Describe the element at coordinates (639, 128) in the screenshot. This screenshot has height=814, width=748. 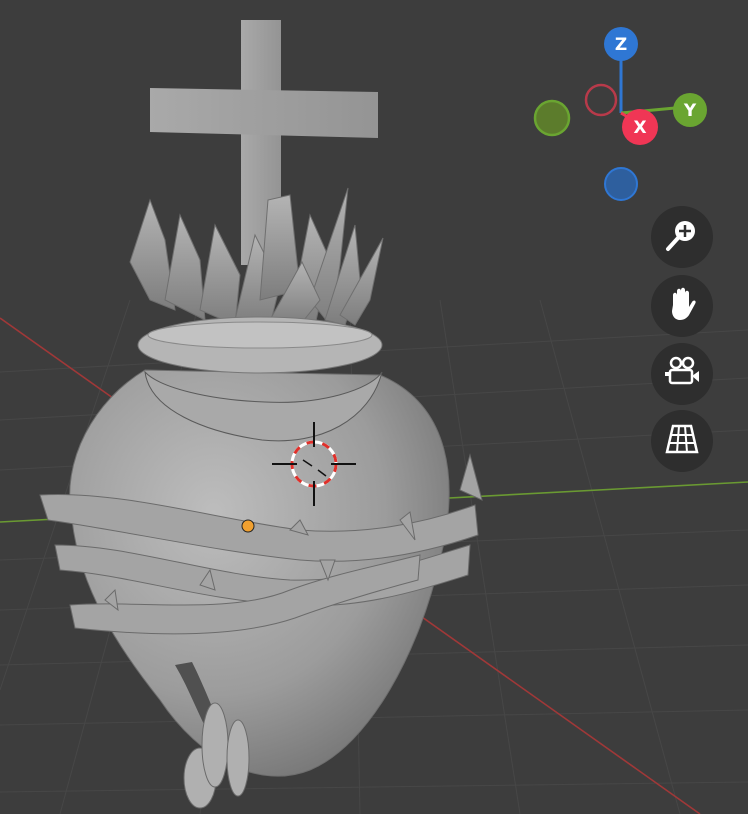
I see `x-axis-label: X` at that location.